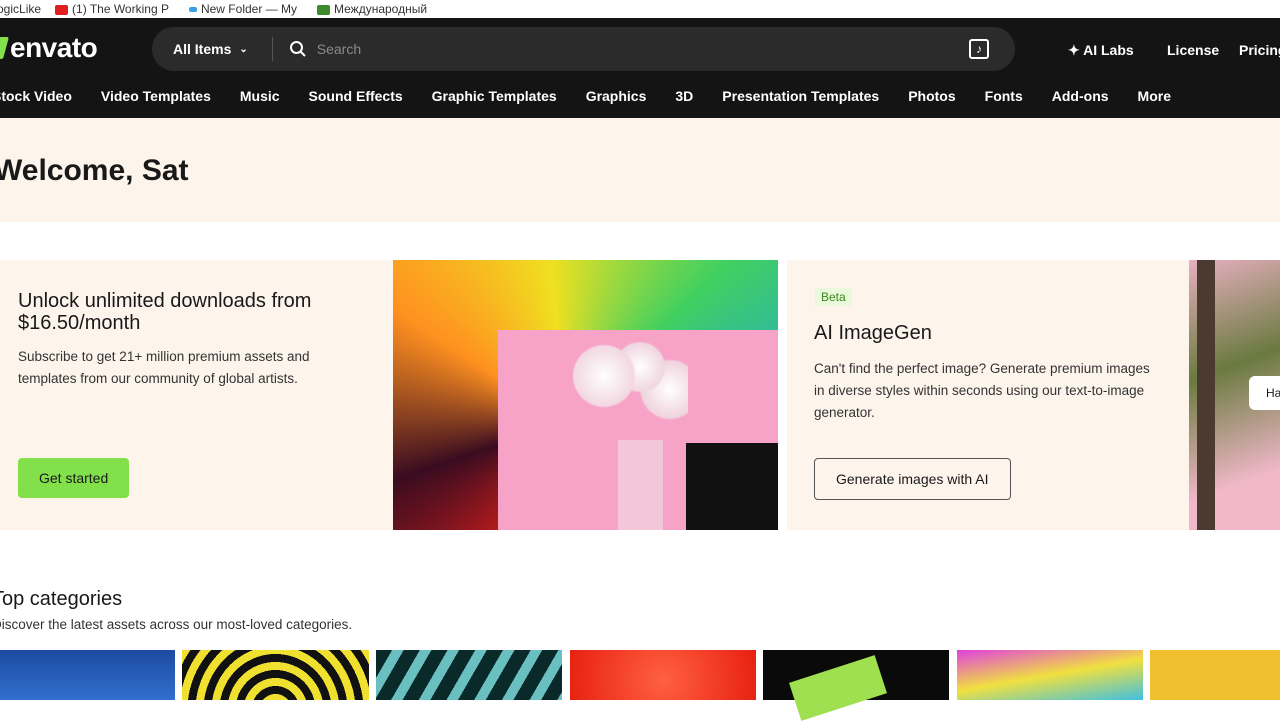 This screenshot has height=721, width=1280. Describe the element at coordinates (640, 170) in the screenshot. I see `welcome-banner: Welcome, Sat` at that location.